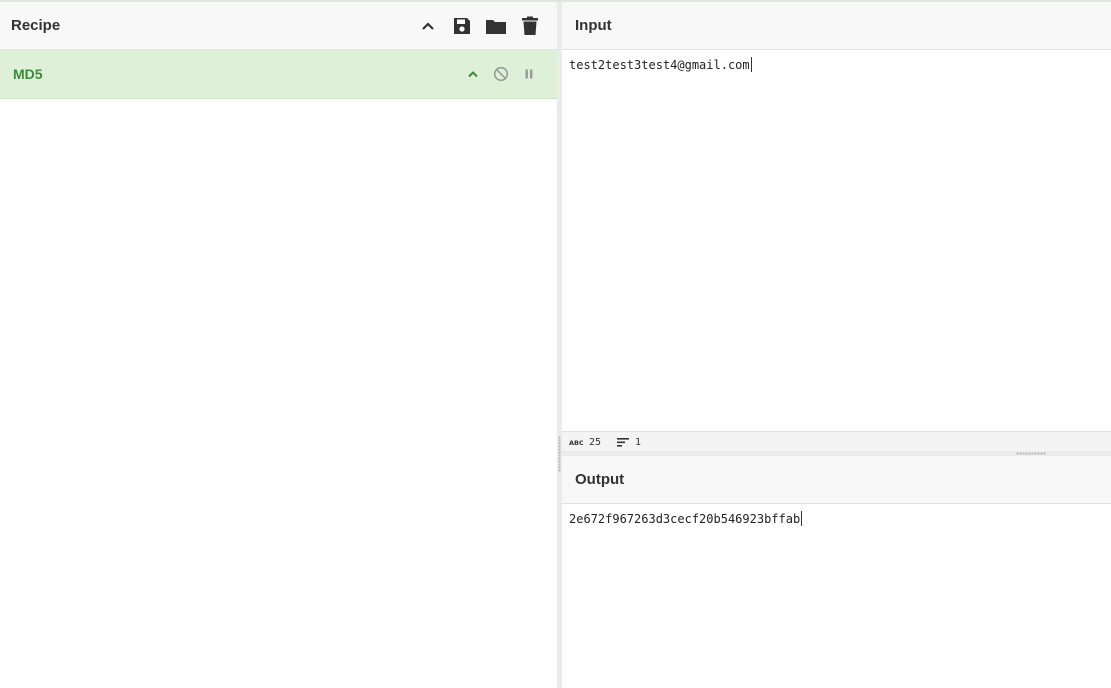  What do you see at coordinates (638, 442) in the screenshot?
I see `input-lines: 1` at bounding box center [638, 442].